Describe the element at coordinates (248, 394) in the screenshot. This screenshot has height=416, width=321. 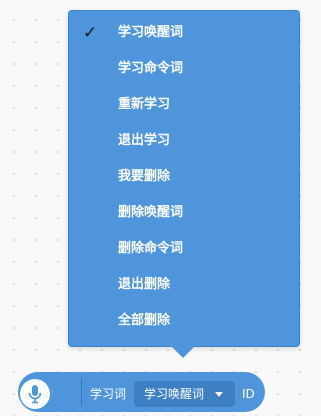
I see `block-suffix: ID` at that location.